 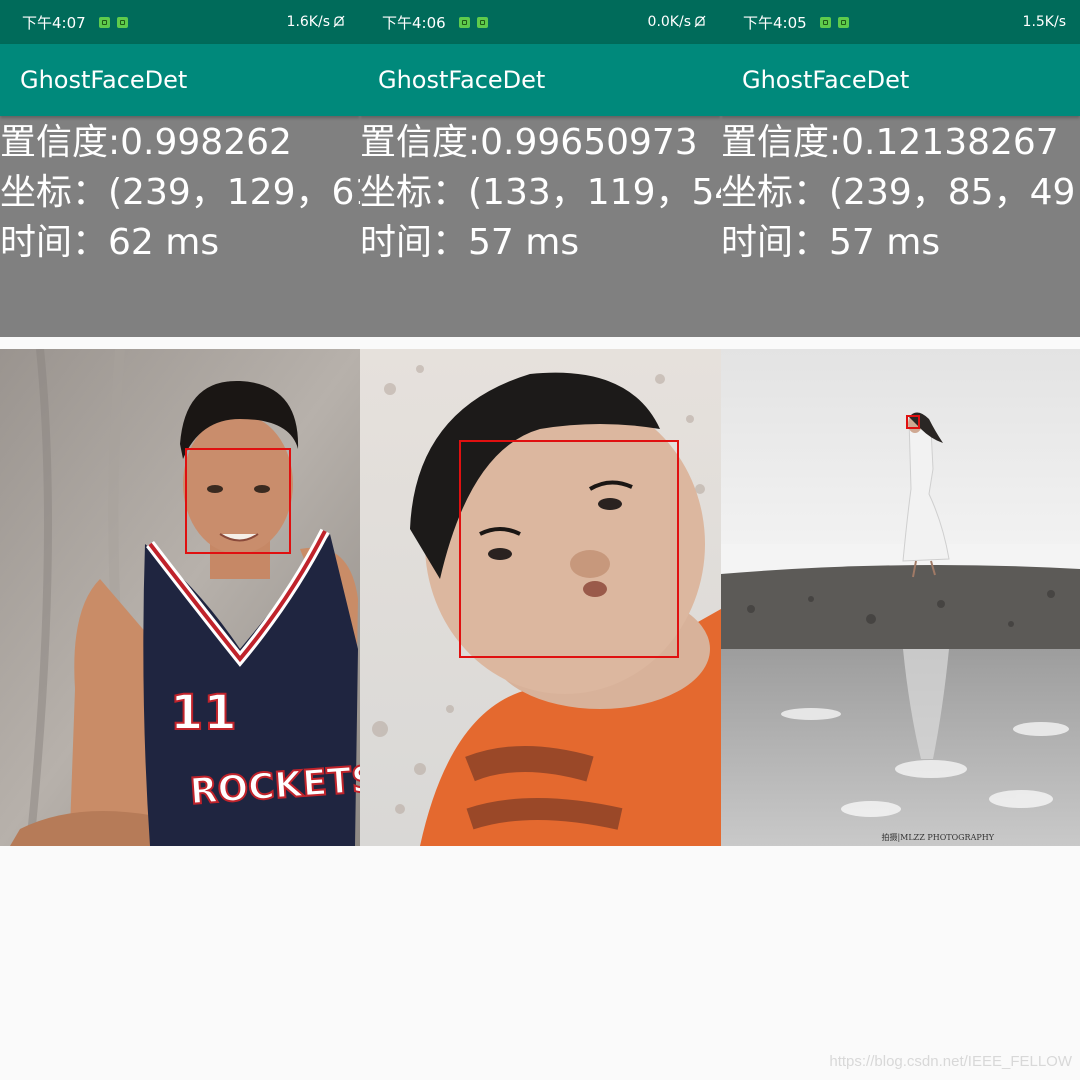 I want to click on network-speed: 1.6K/s, so click(x=308, y=22).